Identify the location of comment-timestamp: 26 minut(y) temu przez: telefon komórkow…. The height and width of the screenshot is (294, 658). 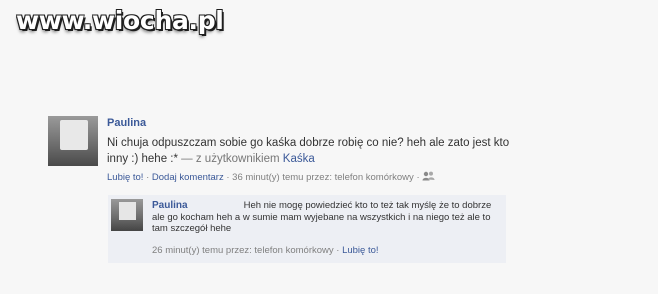
(243, 250).